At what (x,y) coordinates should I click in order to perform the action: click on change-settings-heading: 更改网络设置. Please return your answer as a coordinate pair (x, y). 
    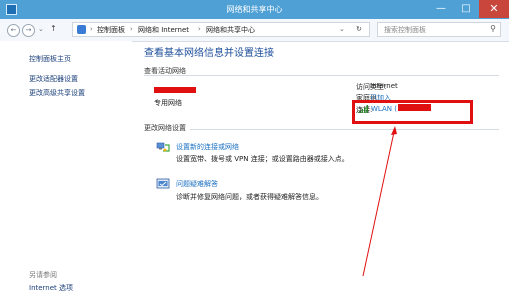
    Looking at the image, I should click on (167, 128).